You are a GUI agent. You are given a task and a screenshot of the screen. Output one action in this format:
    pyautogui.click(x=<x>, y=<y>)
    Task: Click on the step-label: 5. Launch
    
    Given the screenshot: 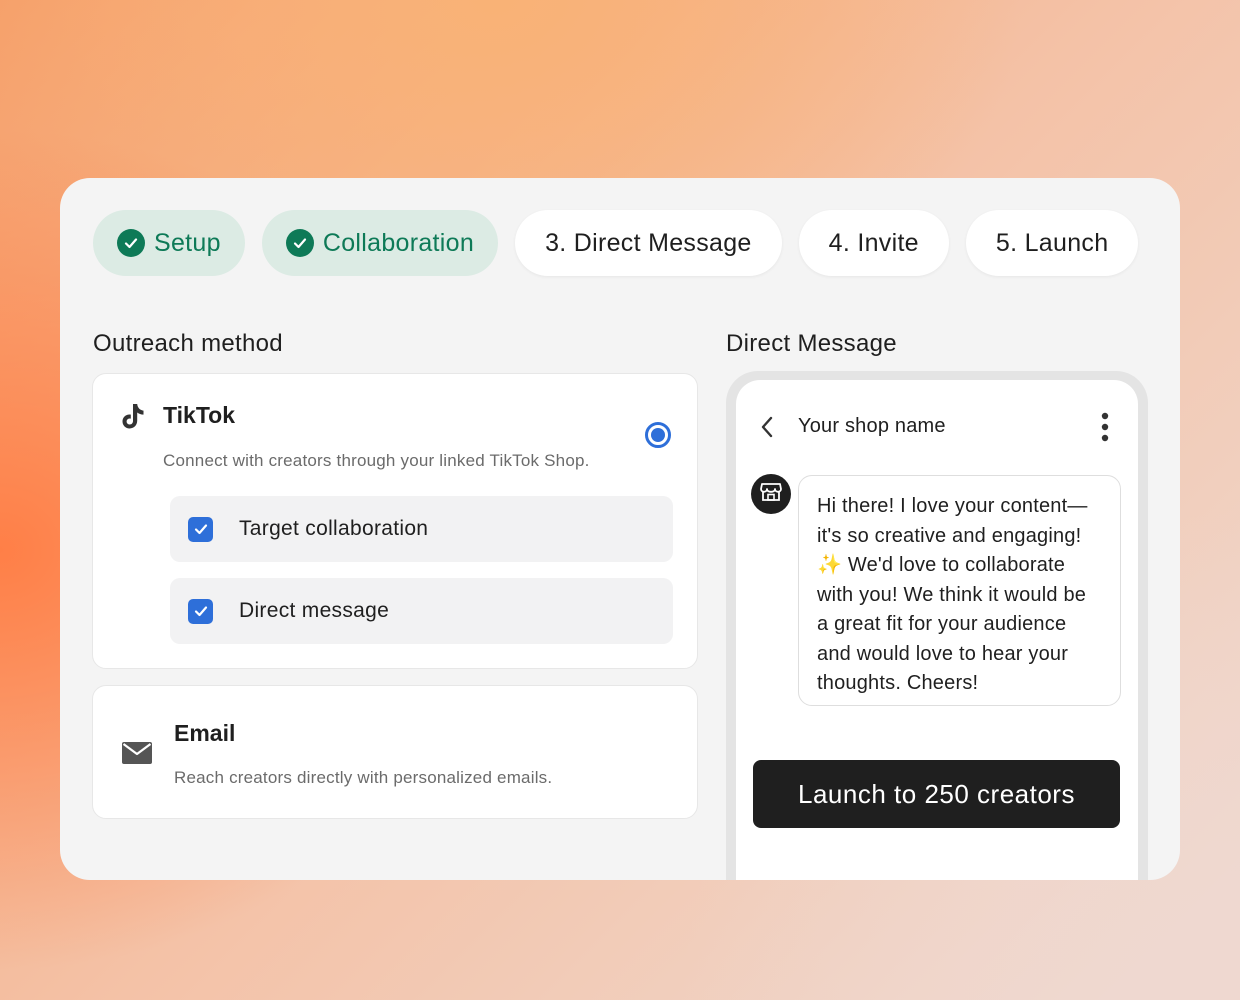 What is the action you would take?
    pyautogui.click(x=1052, y=242)
    